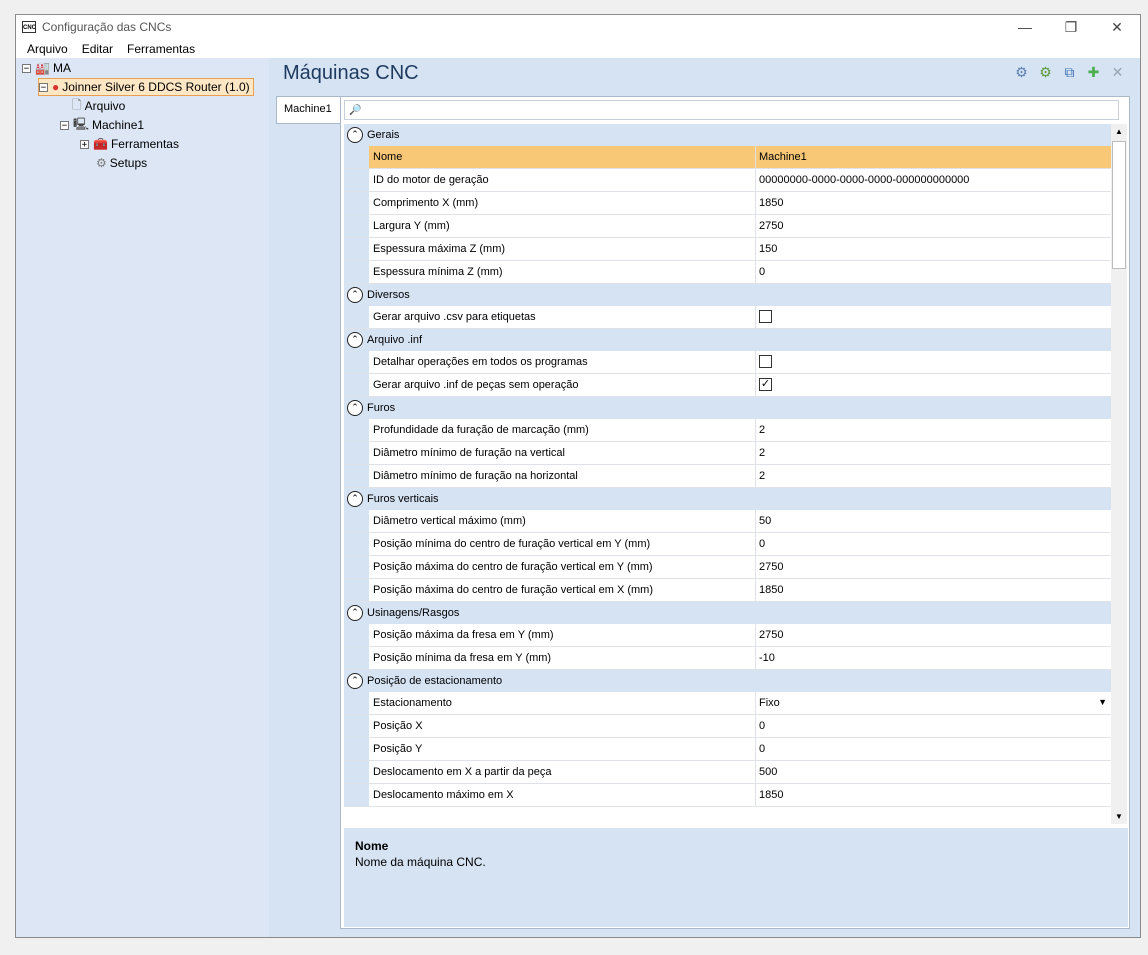 This screenshot has width=1148, height=955. I want to click on settings-gear-icon: ⚙, so click(1021, 72).